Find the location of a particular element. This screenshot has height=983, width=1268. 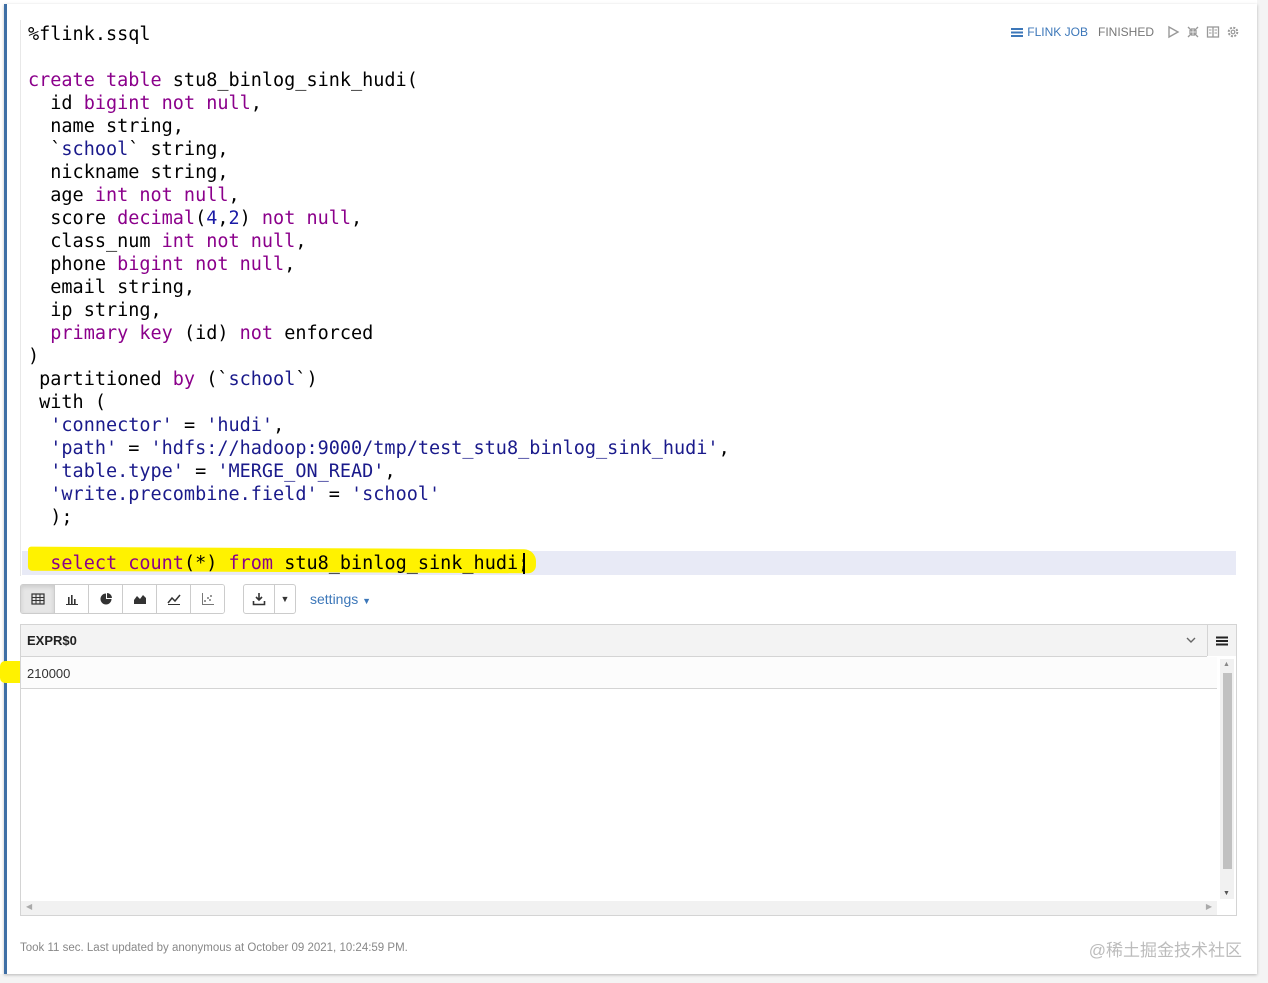

download-group: ▼ is located at coordinates (269, 599).